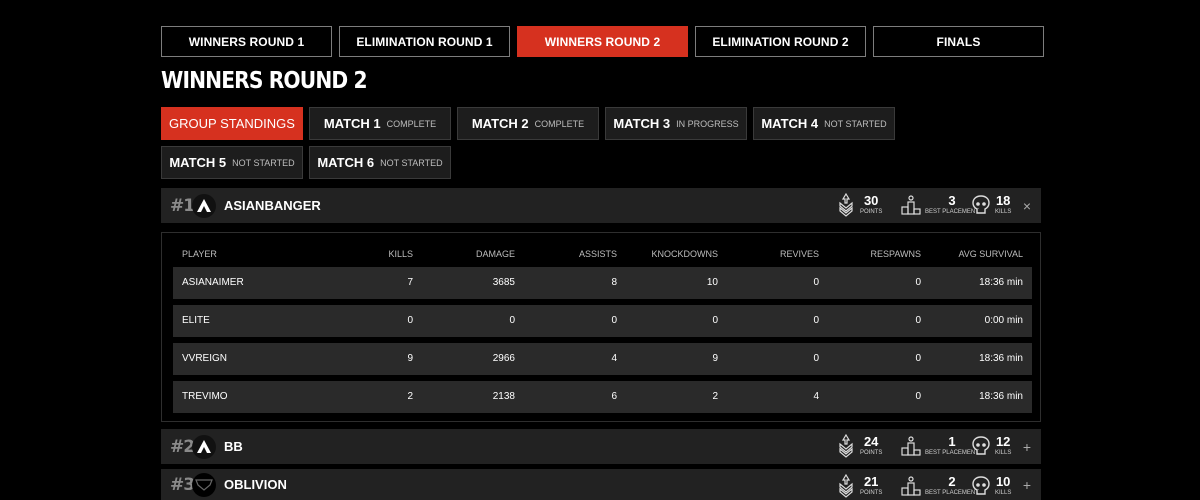  Describe the element at coordinates (790, 123) in the screenshot. I see `tab-label: MATCH 4` at that location.